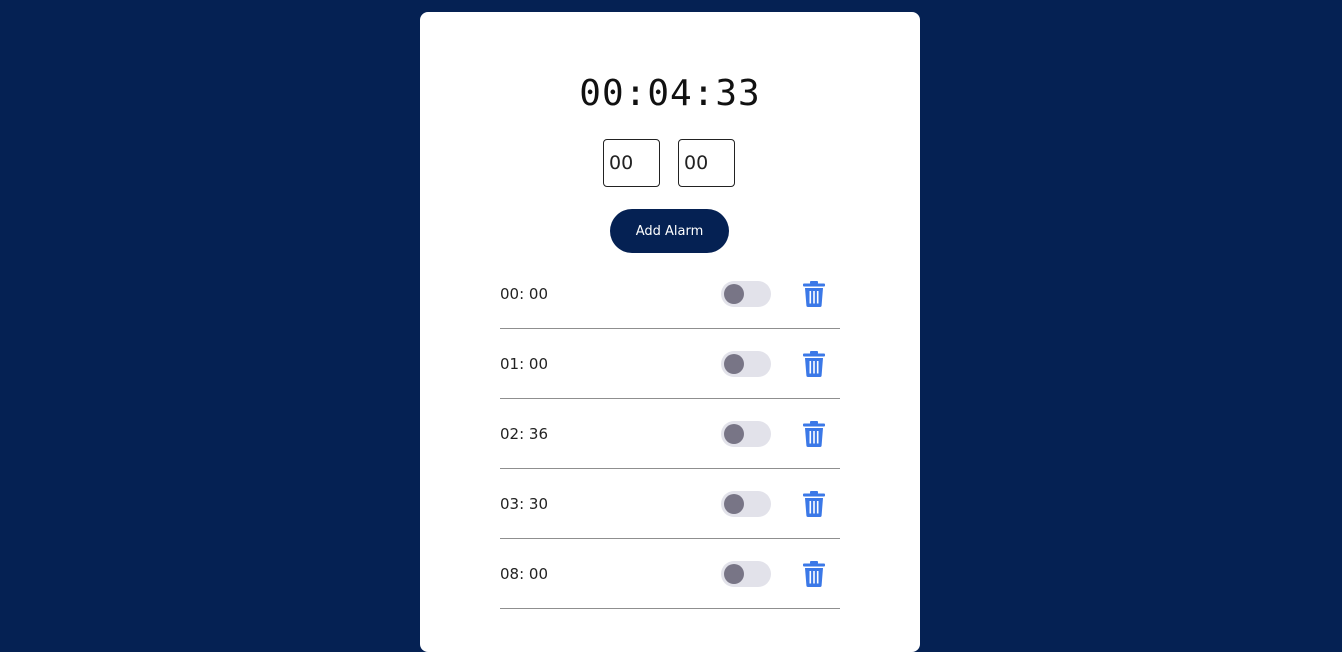 The height and width of the screenshot is (652, 1342). Describe the element at coordinates (670, 574) in the screenshot. I see `alarm-row: 08: 00` at that location.